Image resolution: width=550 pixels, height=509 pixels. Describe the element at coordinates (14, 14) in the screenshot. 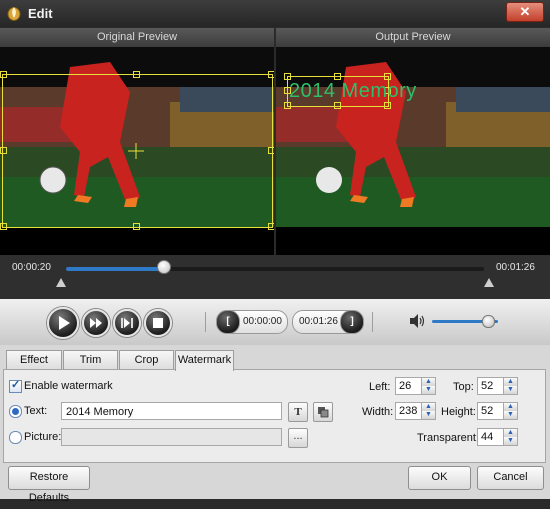

I see `app-logo-icon` at that location.